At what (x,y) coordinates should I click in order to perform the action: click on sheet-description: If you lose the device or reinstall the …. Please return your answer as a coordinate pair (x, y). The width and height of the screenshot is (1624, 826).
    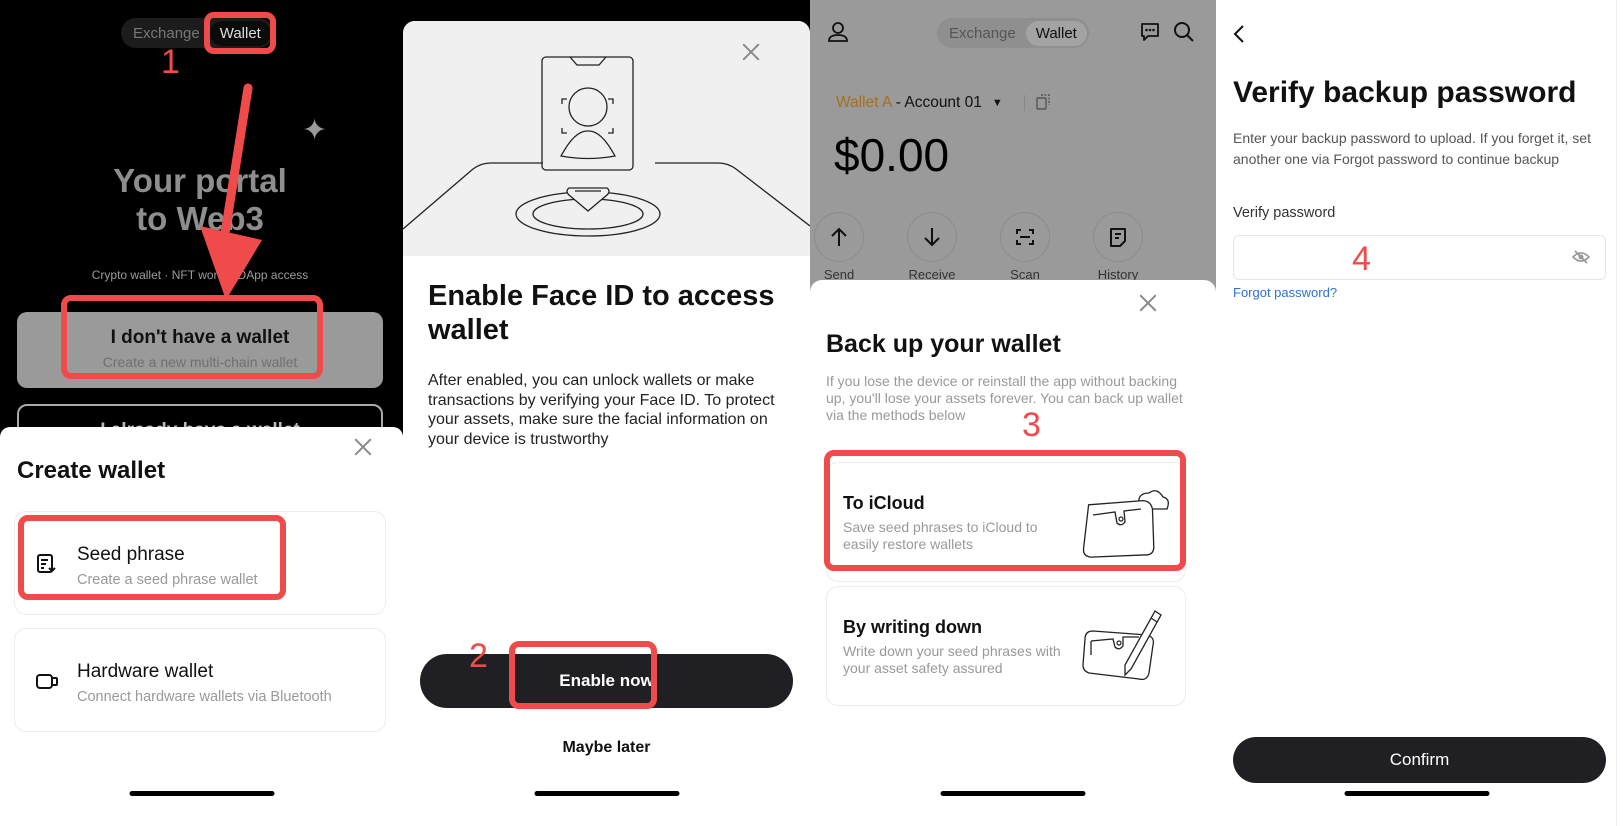
    Looking at the image, I should click on (1004, 398).